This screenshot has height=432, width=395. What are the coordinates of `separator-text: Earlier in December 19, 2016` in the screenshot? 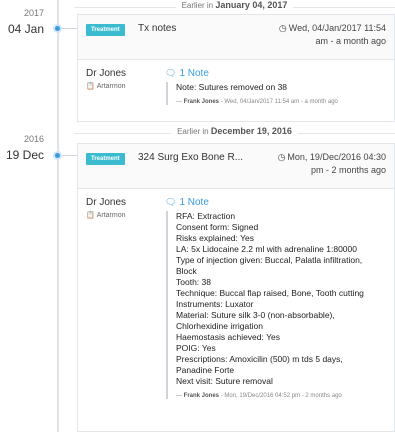 It's located at (234, 131).